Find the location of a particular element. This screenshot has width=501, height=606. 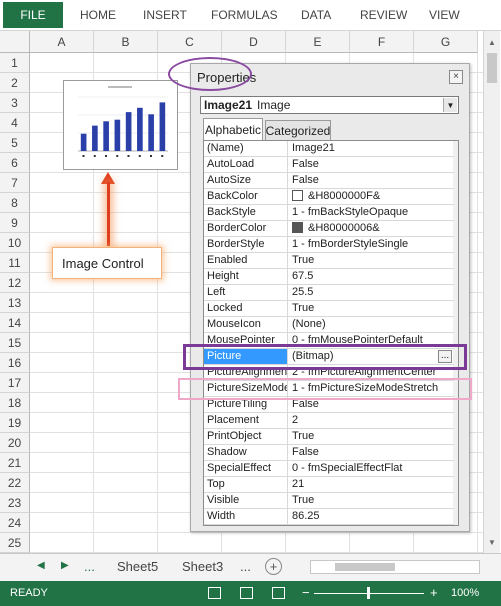

property-row: Placement 2 is located at coordinates (329, 421).